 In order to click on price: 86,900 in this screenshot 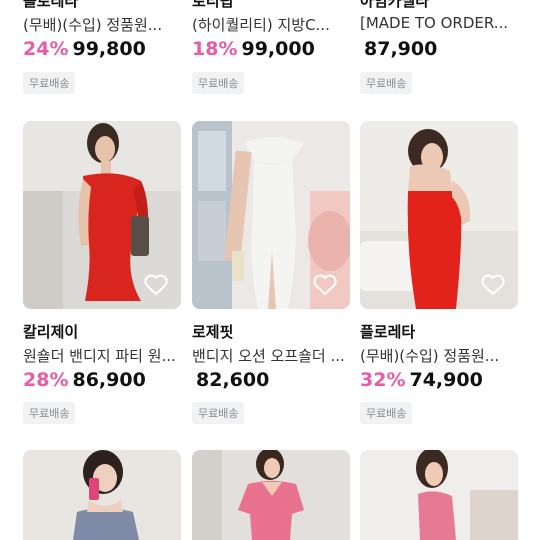, I will do `click(109, 380)`.